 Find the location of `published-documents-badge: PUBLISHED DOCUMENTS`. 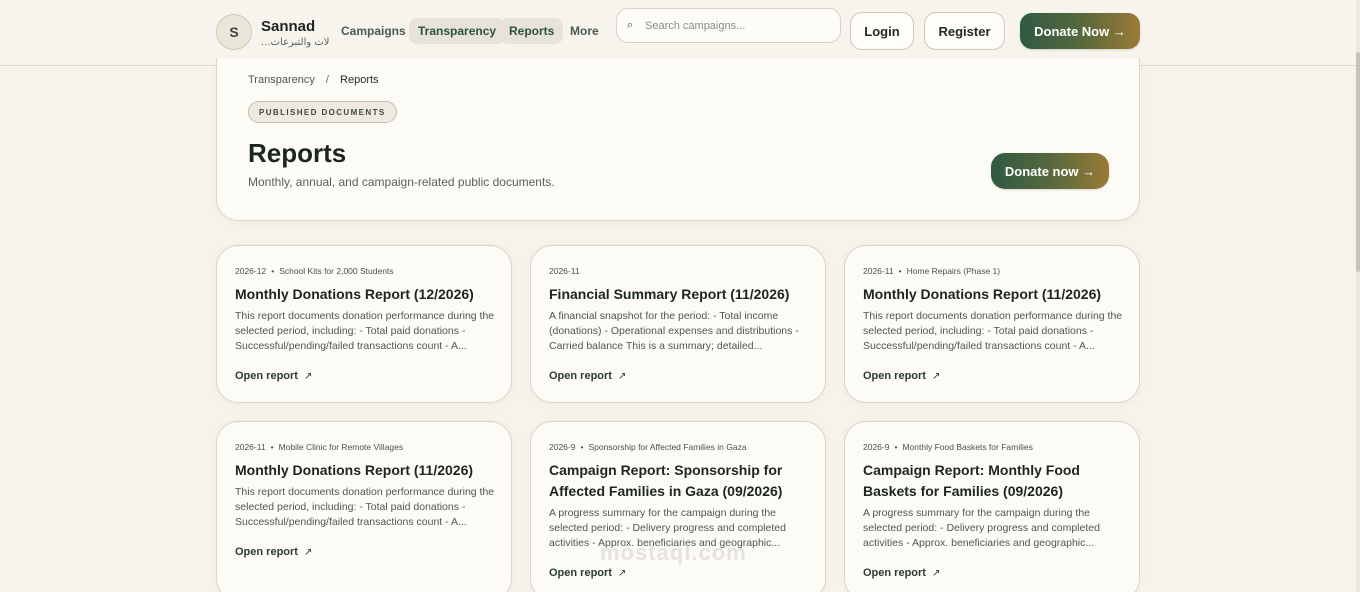

published-documents-badge: PUBLISHED DOCUMENTS is located at coordinates (322, 112).